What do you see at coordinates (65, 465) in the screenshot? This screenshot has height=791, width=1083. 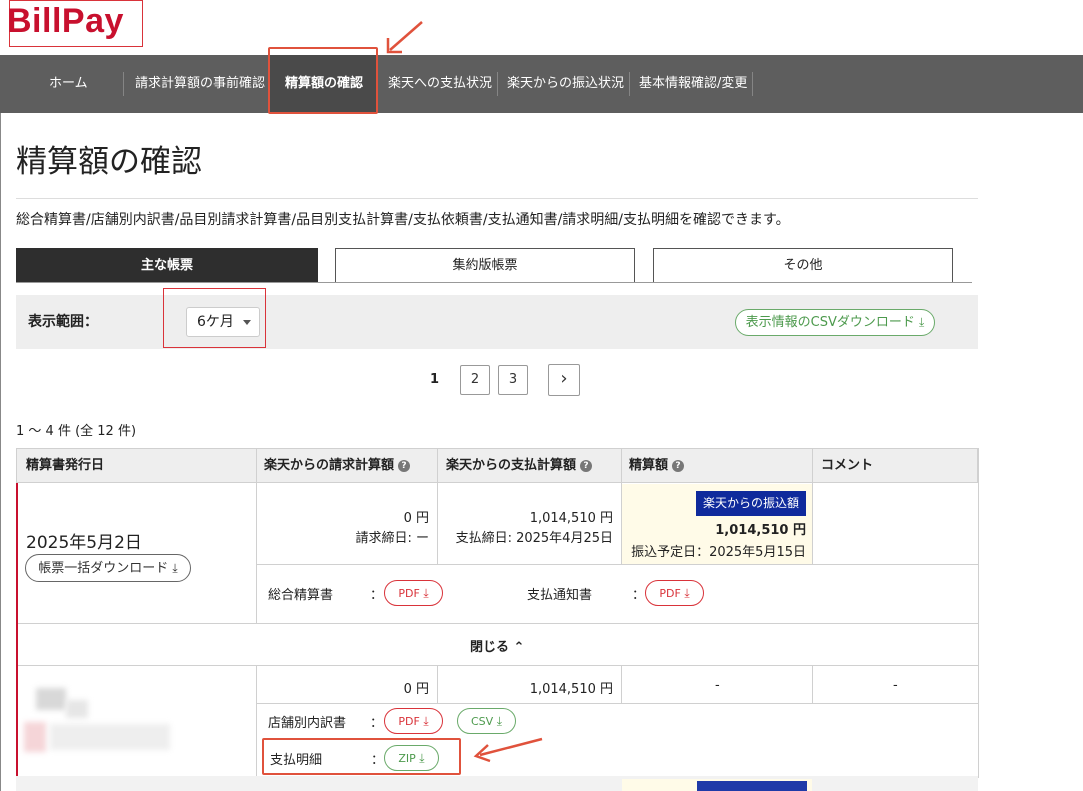 I see `th-issue-date: 精算書発行日` at bounding box center [65, 465].